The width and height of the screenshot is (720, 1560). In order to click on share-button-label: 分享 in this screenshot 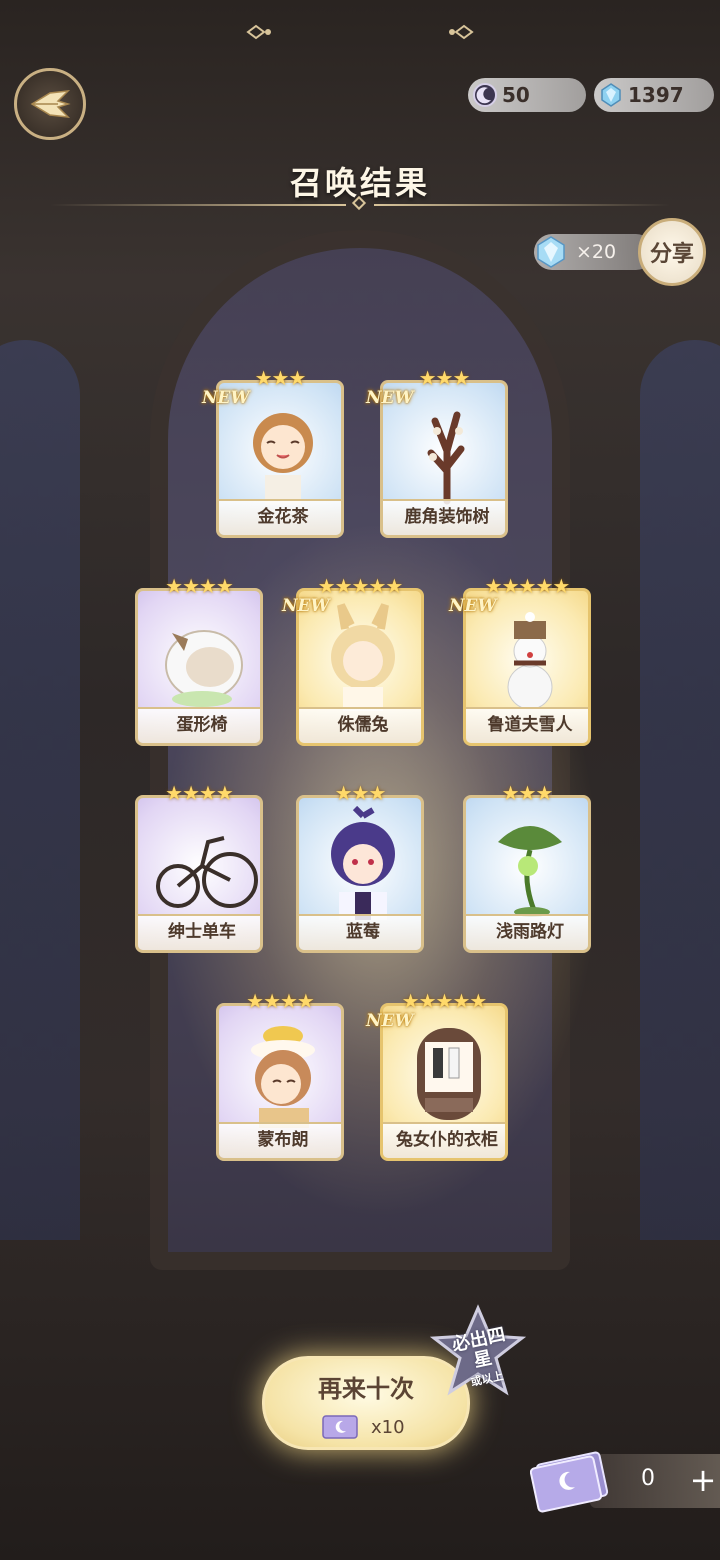, I will do `click(671, 254)`.